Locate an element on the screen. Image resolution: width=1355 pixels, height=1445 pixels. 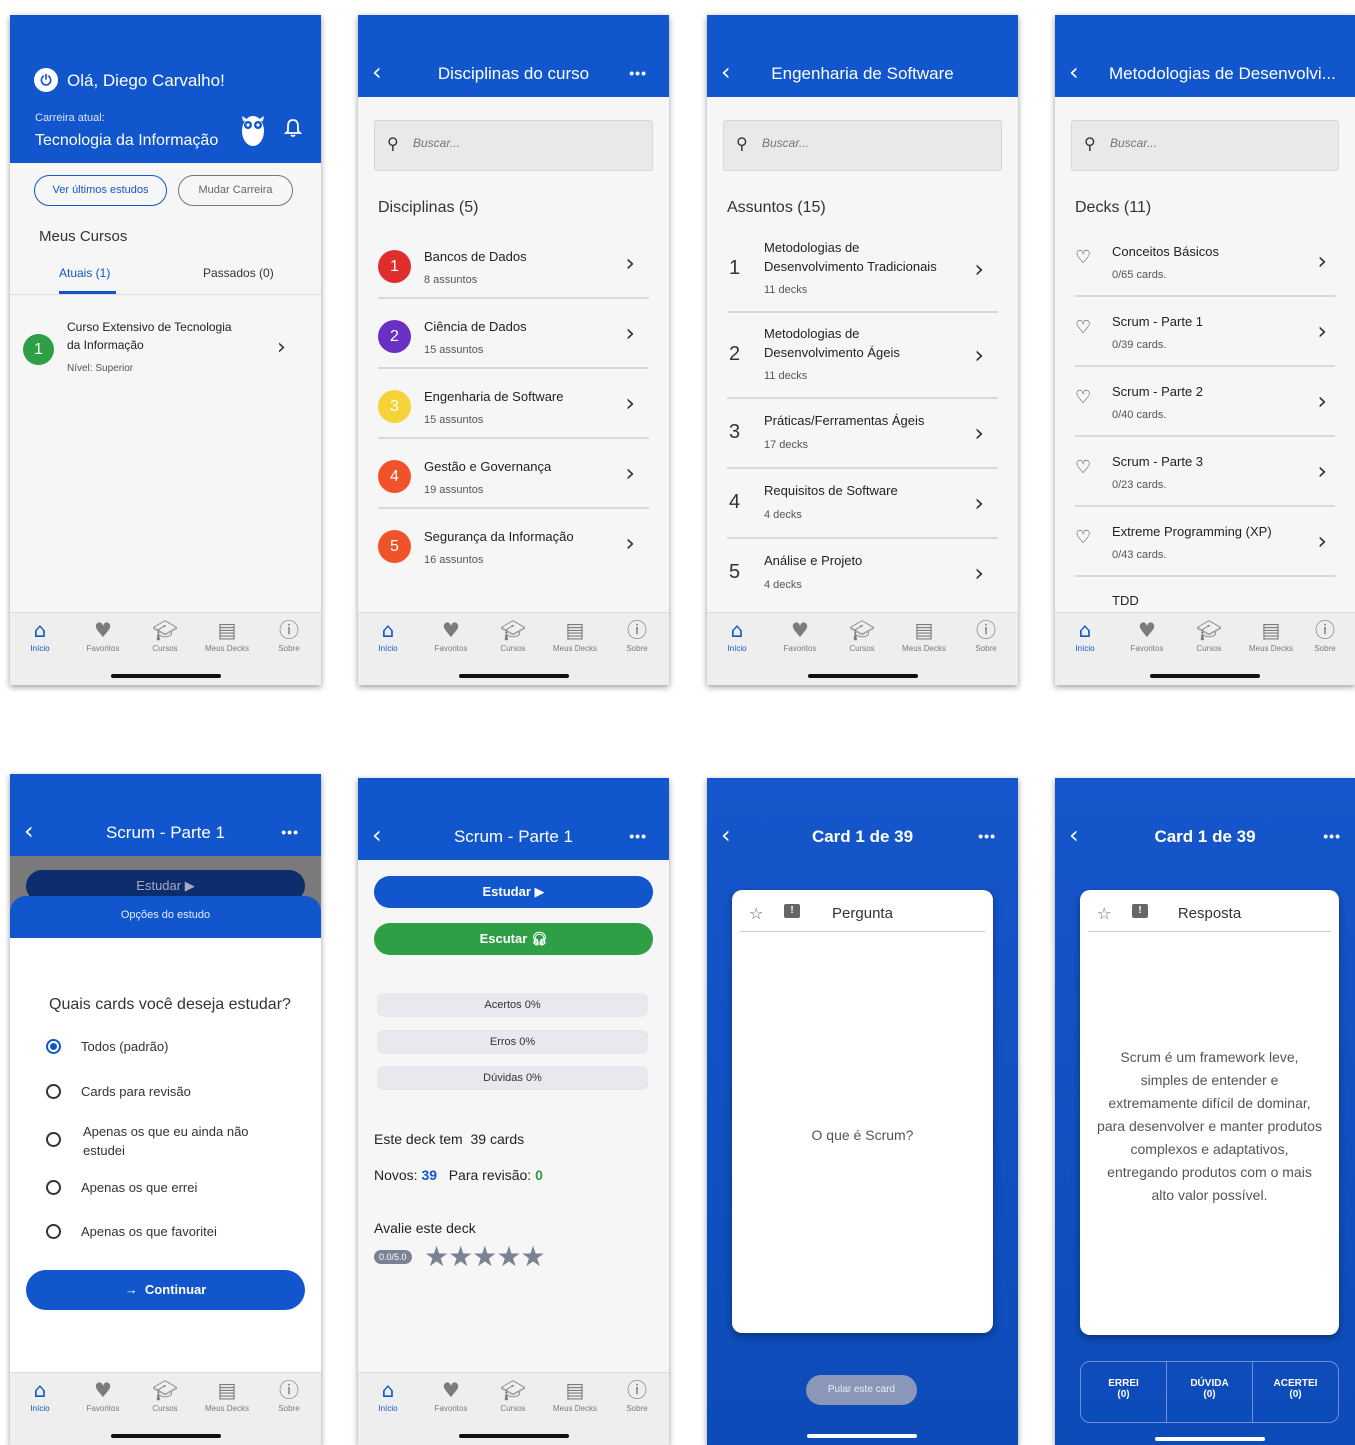
list-item: ♡ Extreme Programming (XP) 0/43 cards. › is located at coordinates (1205, 542).